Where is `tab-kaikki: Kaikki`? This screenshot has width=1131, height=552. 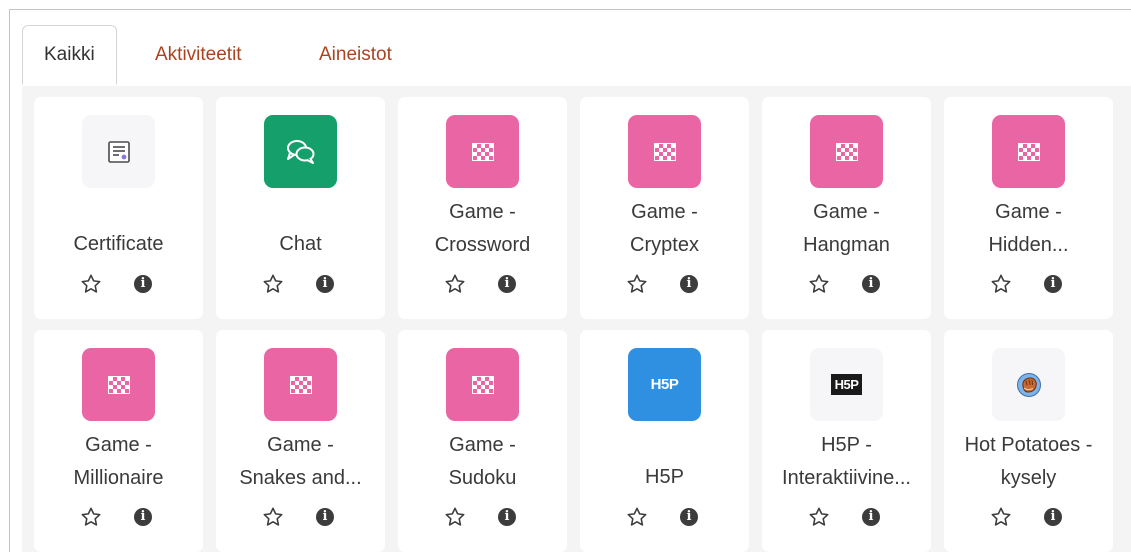 tab-kaikki: Kaikki is located at coordinates (69, 55).